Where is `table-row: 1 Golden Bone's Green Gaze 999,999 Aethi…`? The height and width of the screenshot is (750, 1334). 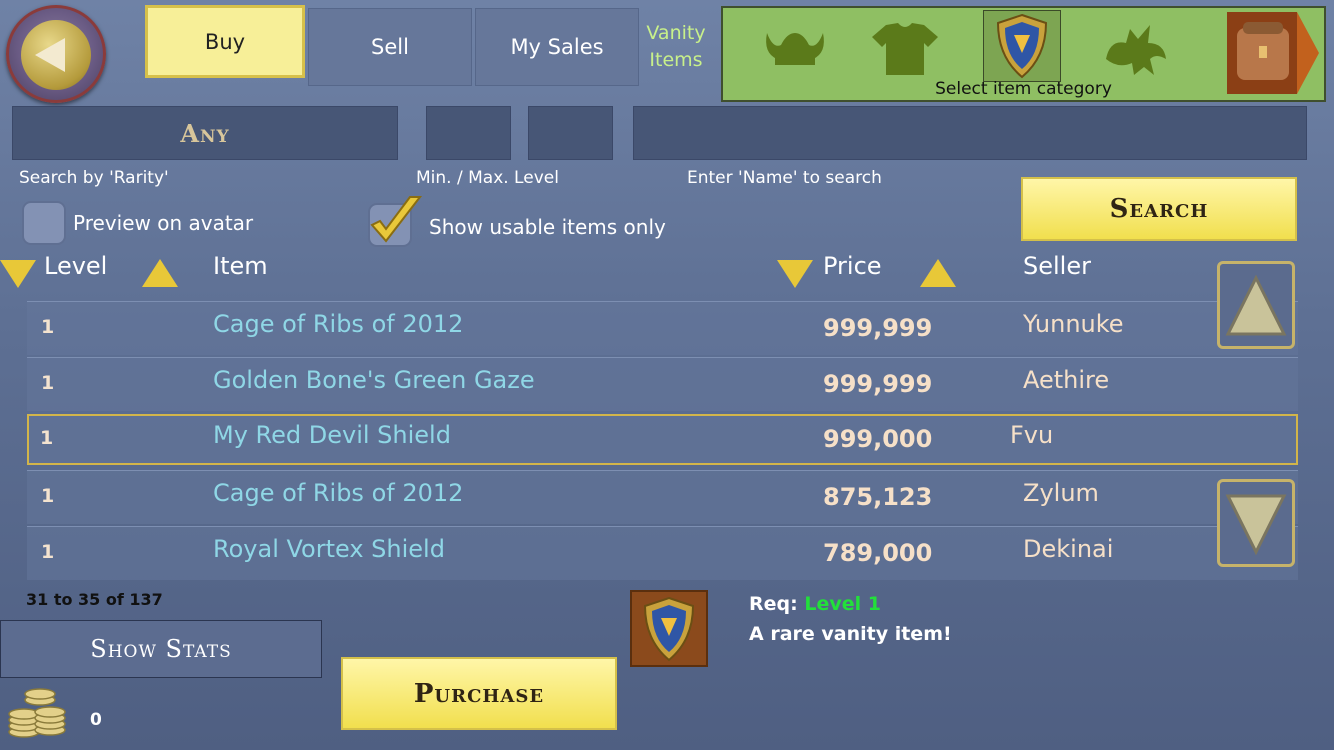 table-row: 1 Golden Bone's Green Gaze 999,999 Aethi… is located at coordinates (662, 384).